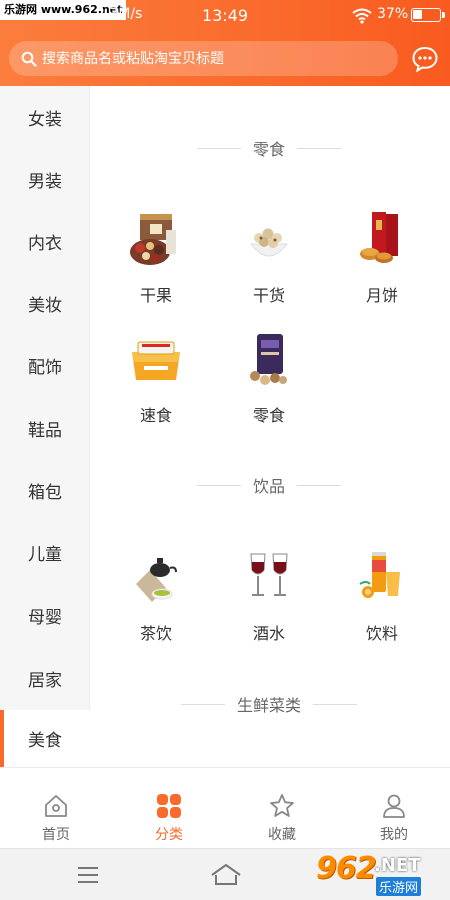 Image resolution: width=450 pixels, height=900 pixels. I want to click on category-grid-icon, so click(169, 806).